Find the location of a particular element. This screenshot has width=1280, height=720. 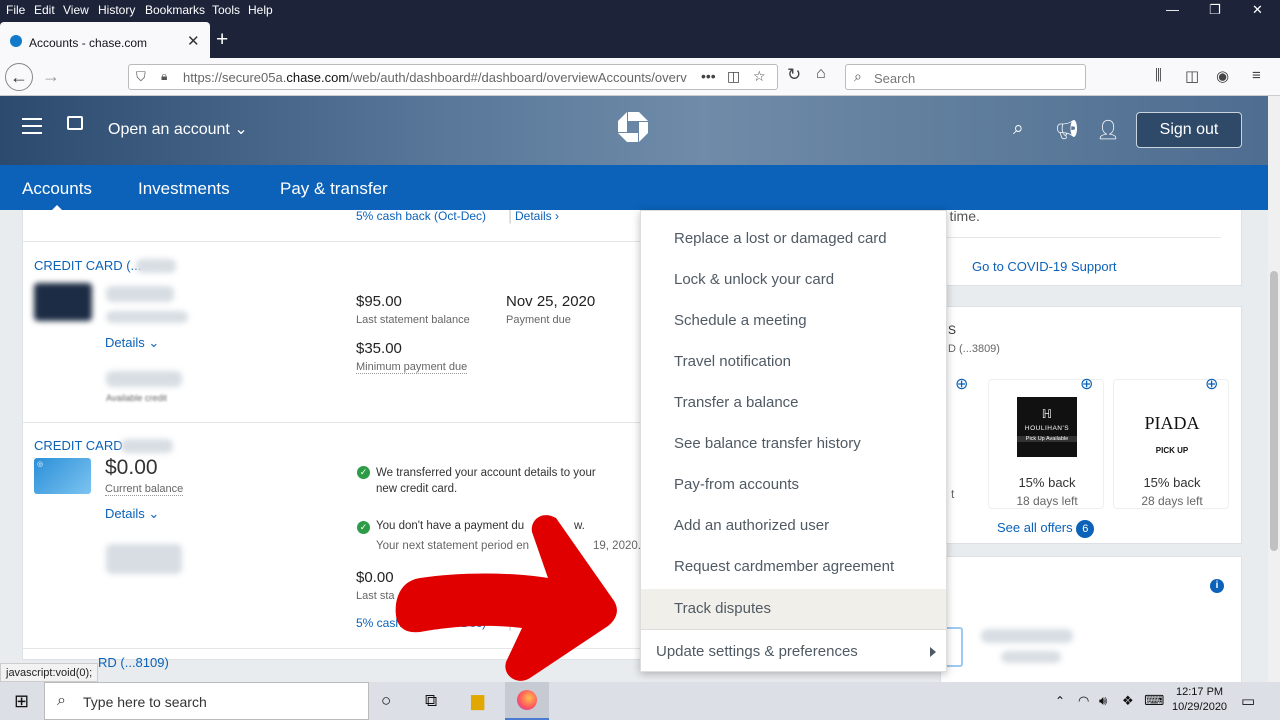

shield-icon: ⛉ is located at coordinates (141, 77).